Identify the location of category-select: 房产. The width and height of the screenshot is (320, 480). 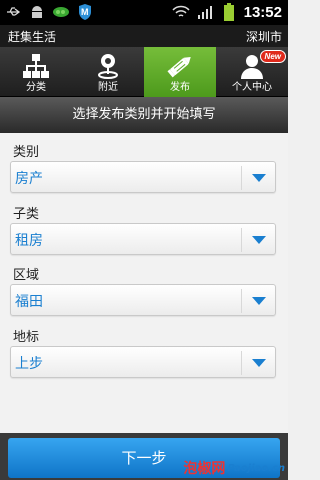
(143, 177).